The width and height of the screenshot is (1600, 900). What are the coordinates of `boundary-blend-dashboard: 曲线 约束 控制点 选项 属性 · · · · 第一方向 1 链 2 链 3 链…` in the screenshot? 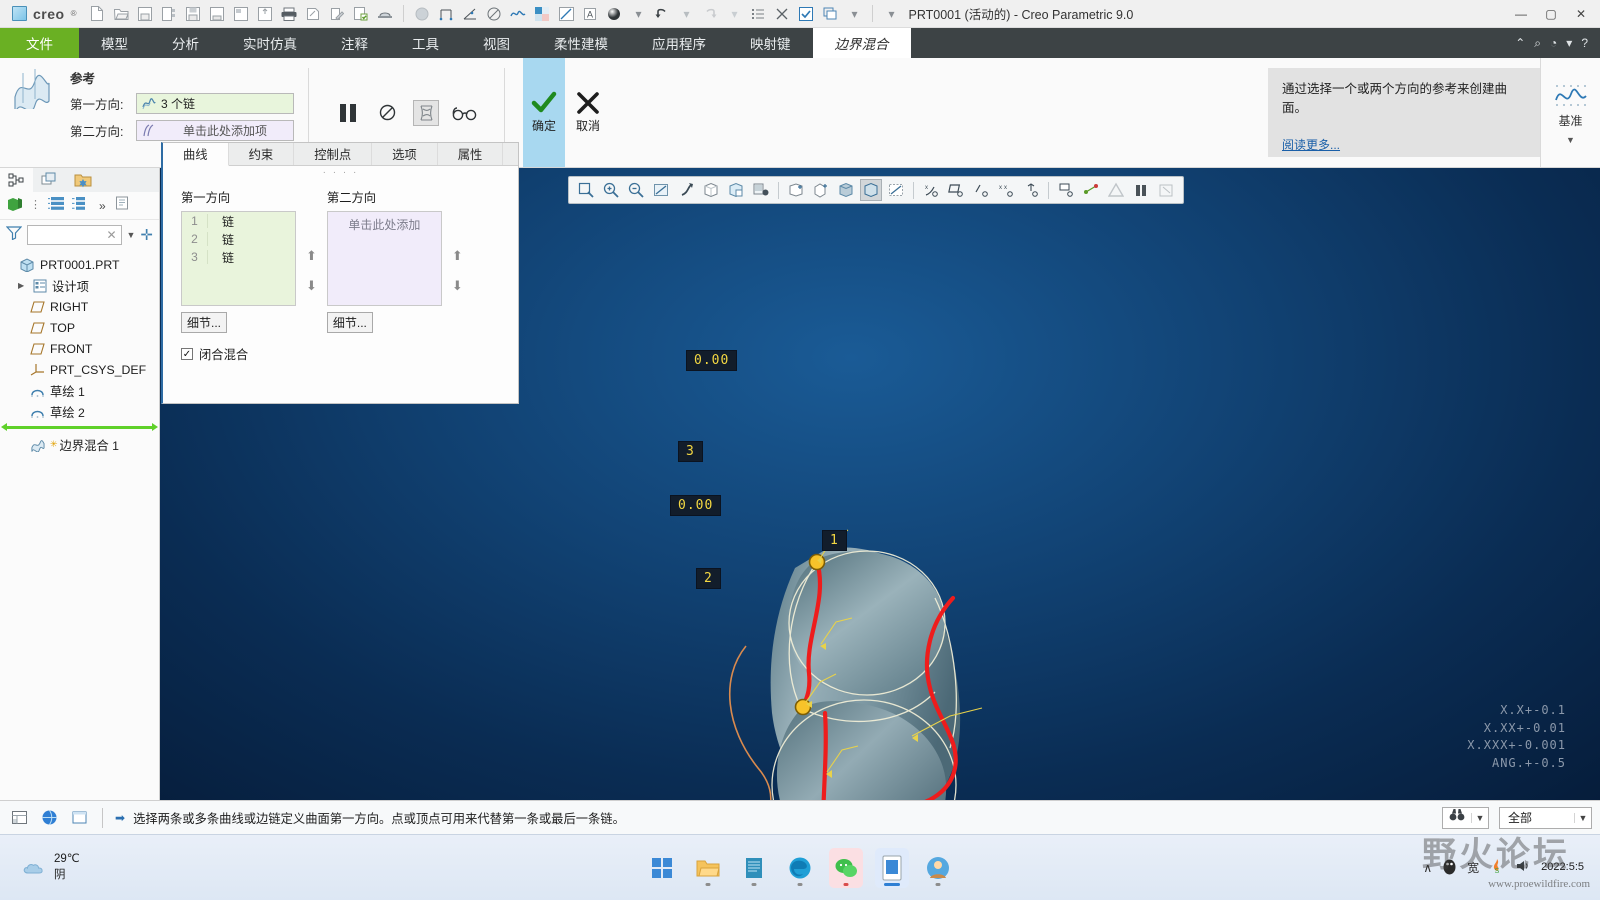 It's located at (340, 273).